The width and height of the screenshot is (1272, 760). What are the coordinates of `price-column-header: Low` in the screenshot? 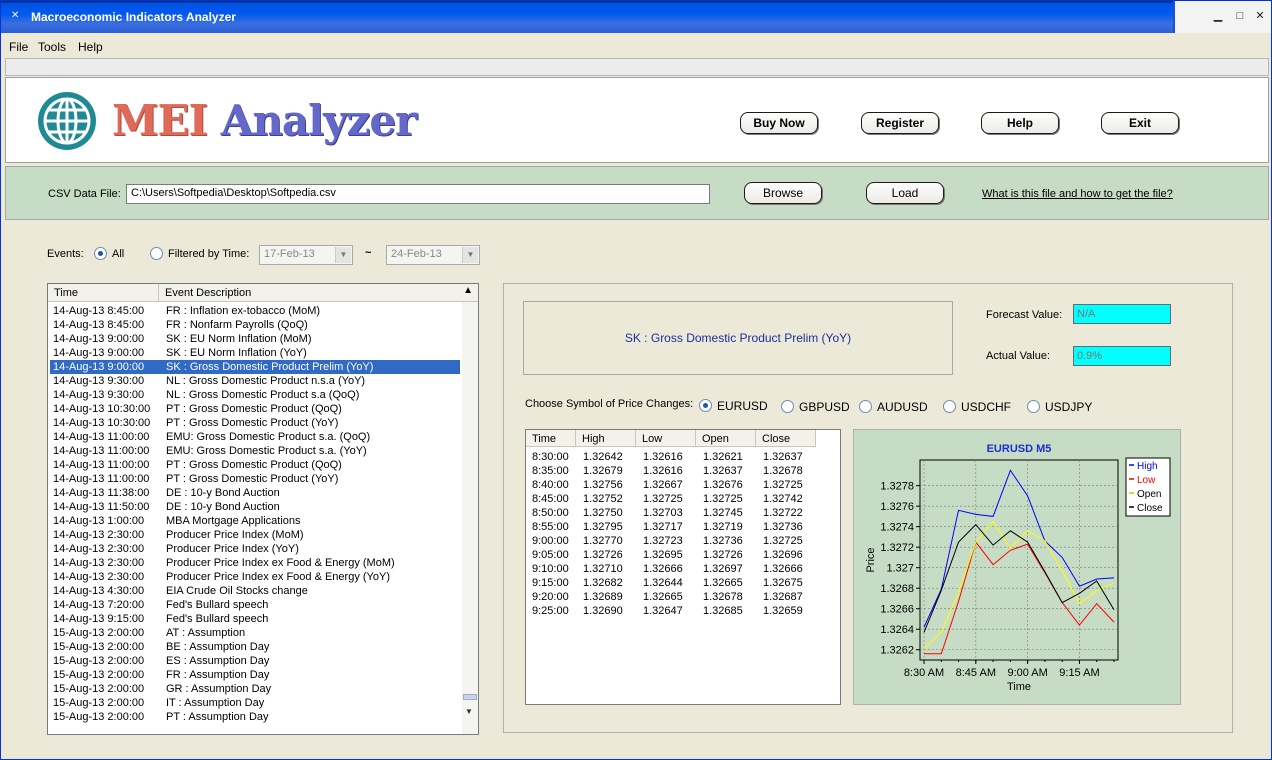 It's located at (666, 438).